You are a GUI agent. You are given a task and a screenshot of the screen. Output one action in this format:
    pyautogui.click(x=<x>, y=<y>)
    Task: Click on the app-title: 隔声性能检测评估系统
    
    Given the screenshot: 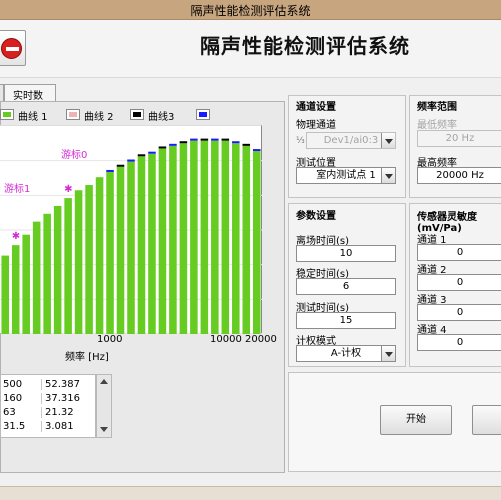 What is the action you would take?
    pyautogui.click(x=305, y=46)
    